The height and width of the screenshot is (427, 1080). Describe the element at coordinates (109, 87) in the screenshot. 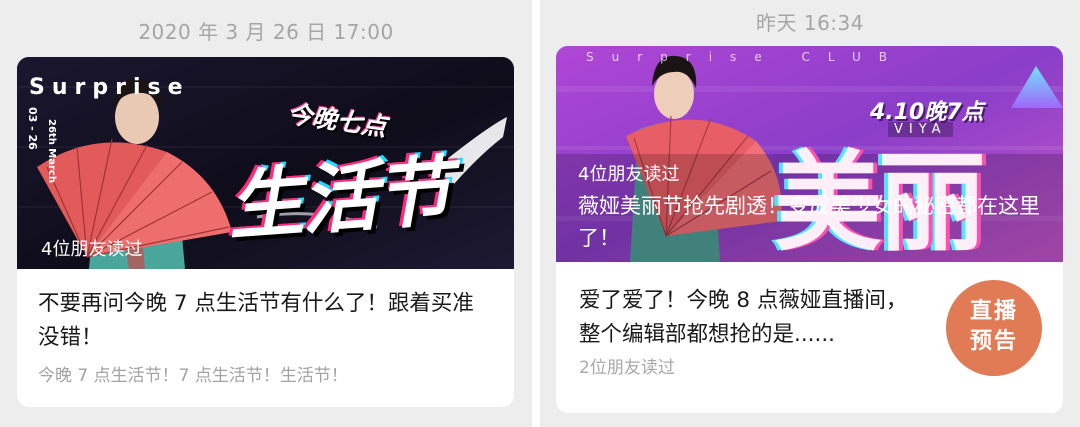

I see `cover-brand-text: Surprise` at that location.